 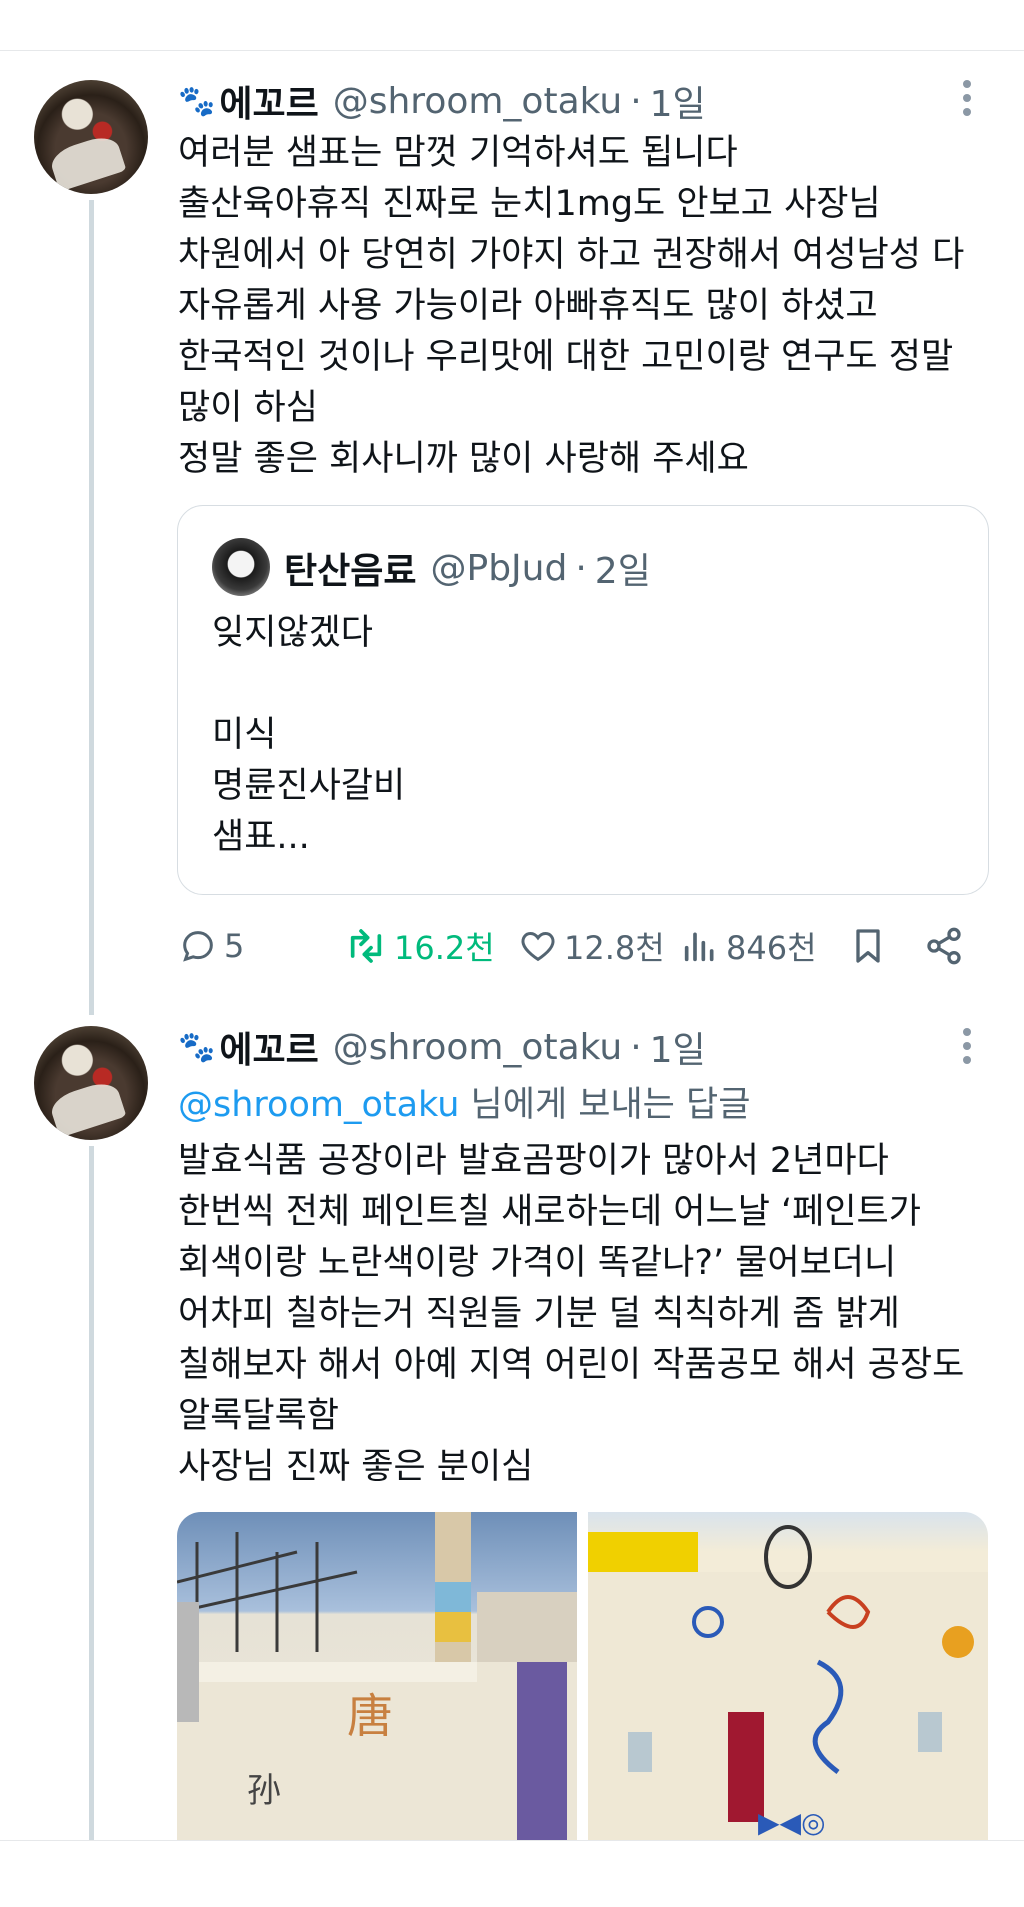 What do you see at coordinates (366, 946) in the screenshot?
I see `retweet-icon` at bounding box center [366, 946].